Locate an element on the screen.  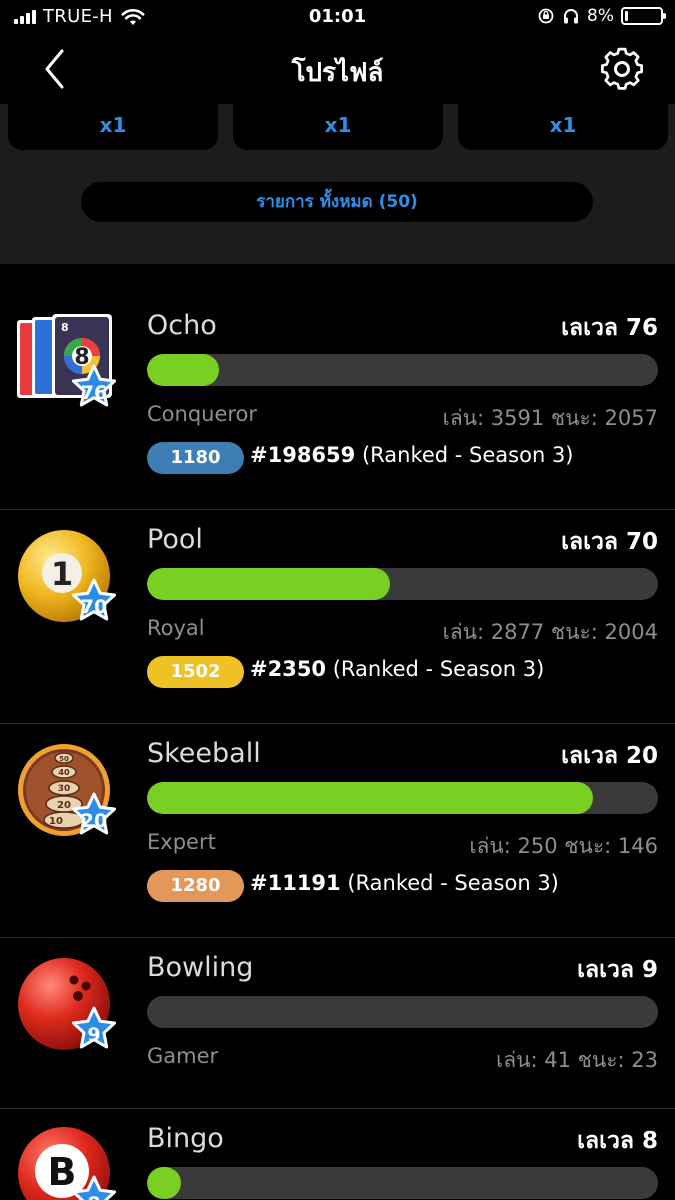
status-right: 8% is located at coordinates (601, 16).